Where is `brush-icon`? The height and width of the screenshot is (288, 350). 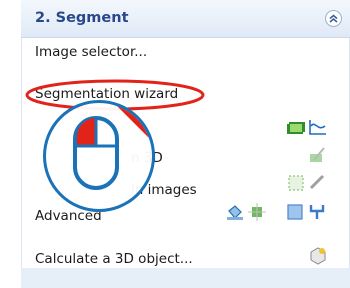 brush-icon is located at coordinates (317, 155).